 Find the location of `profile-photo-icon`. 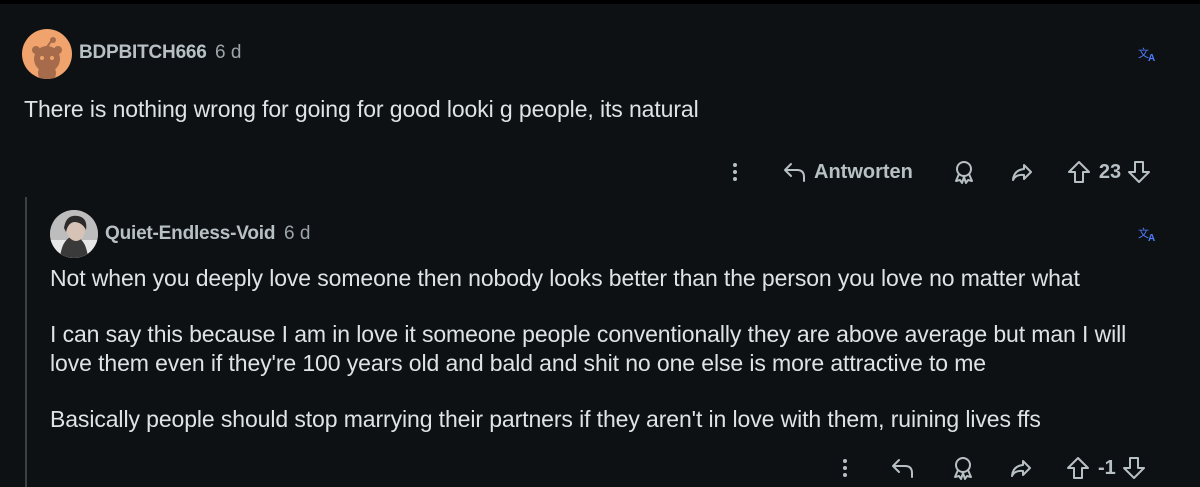

profile-photo-icon is located at coordinates (74, 234).